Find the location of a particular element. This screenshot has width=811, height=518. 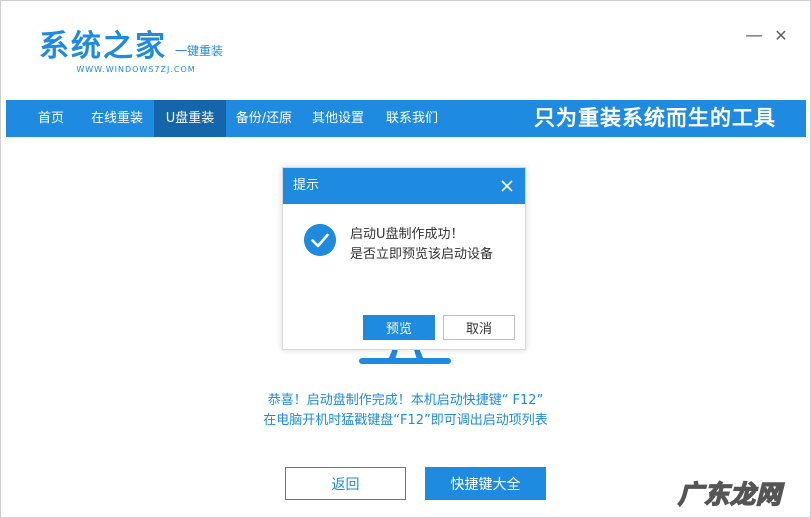

logo-title: 系统之家 is located at coordinates (103, 46).